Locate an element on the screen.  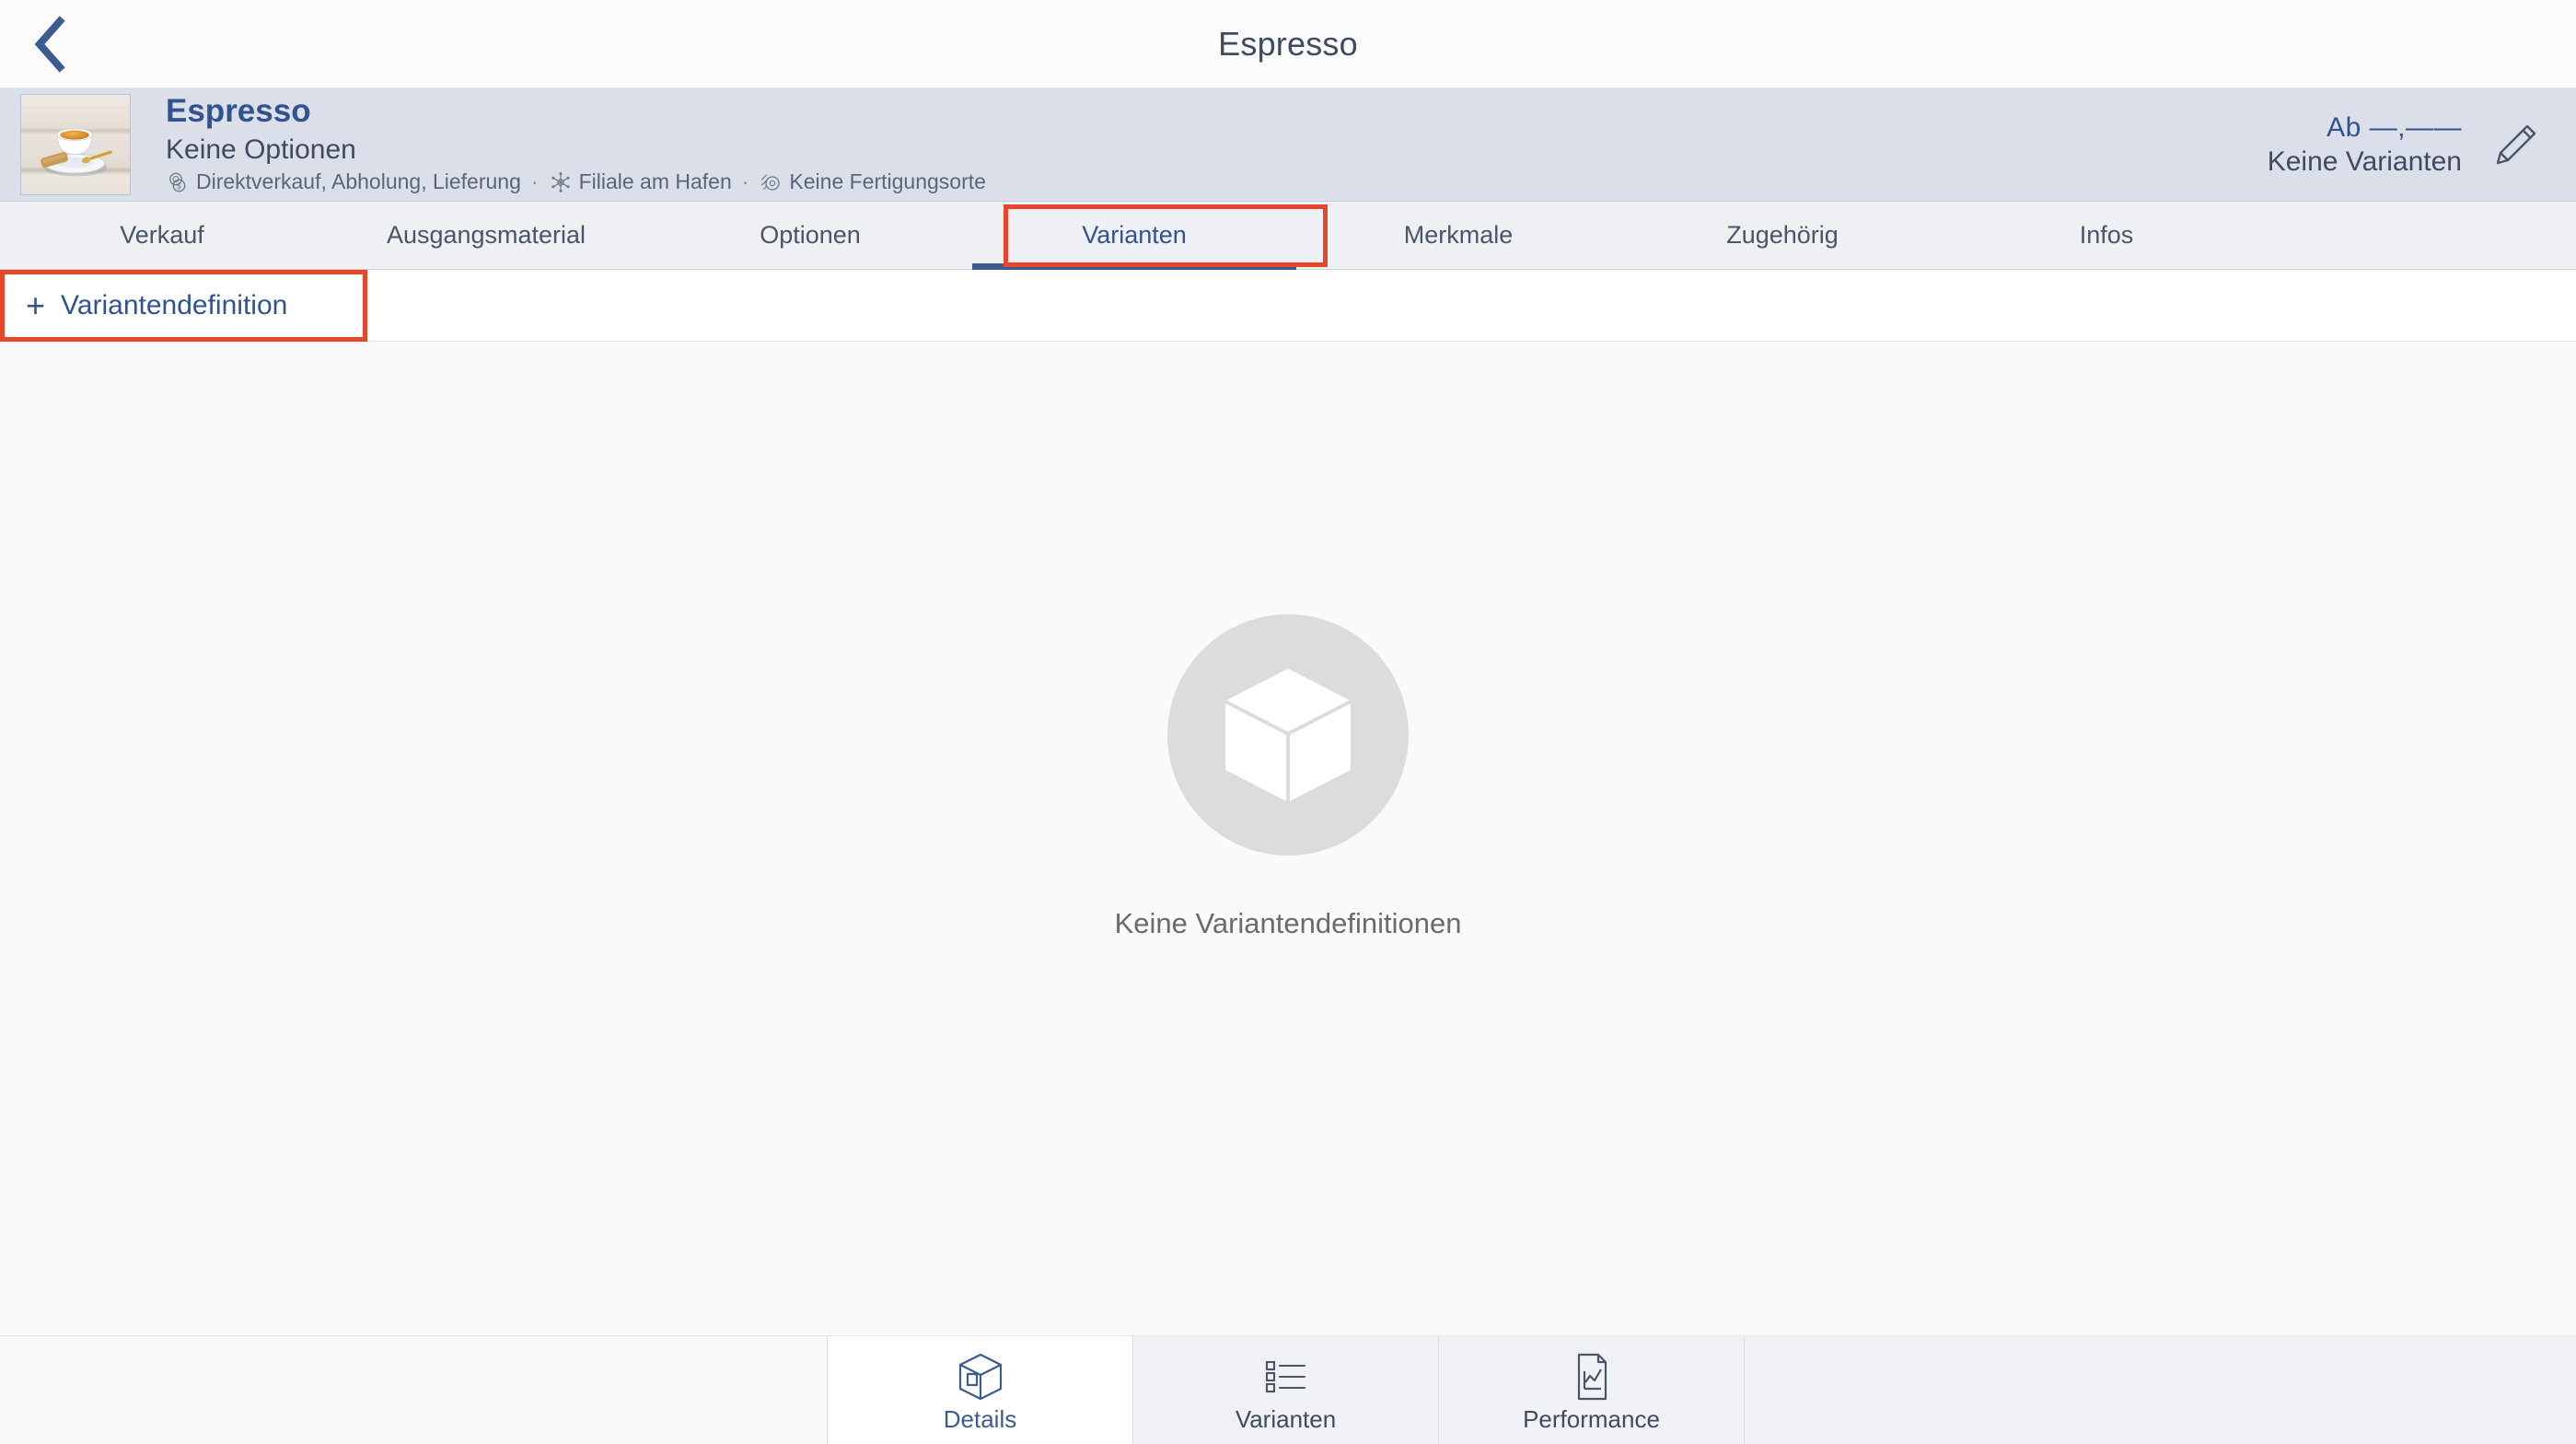
pencil-edit-icon is located at coordinates (2516, 144).